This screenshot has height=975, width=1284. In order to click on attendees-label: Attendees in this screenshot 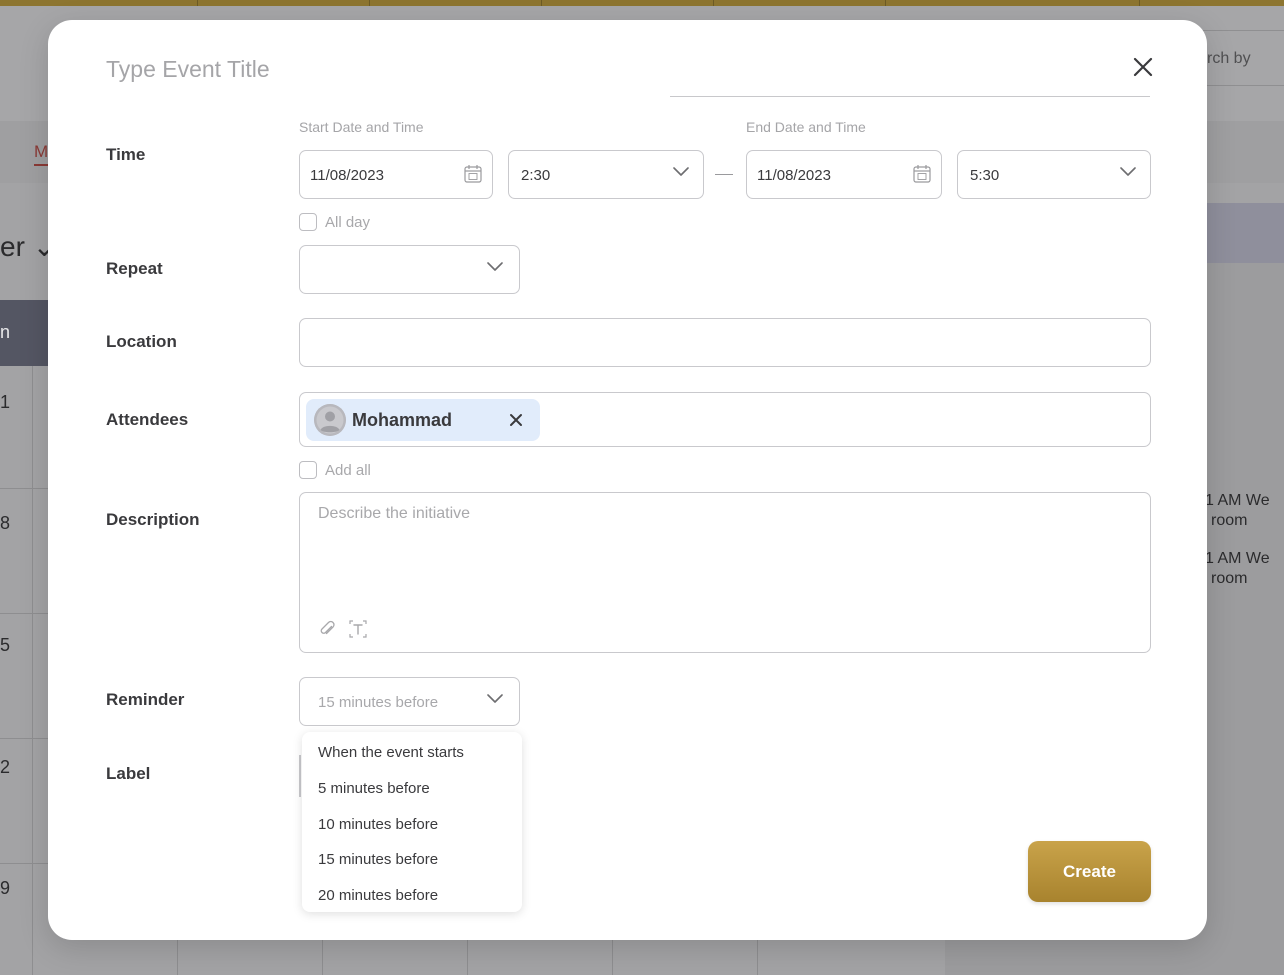, I will do `click(147, 419)`.